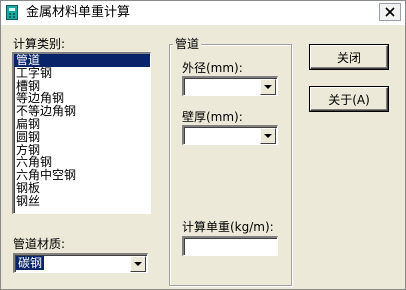 This screenshot has width=406, height=290. What do you see at coordinates (82, 73) in the screenshot?
I see `list-item-i-beam: 工字钢` at bounding box center [82, 73].